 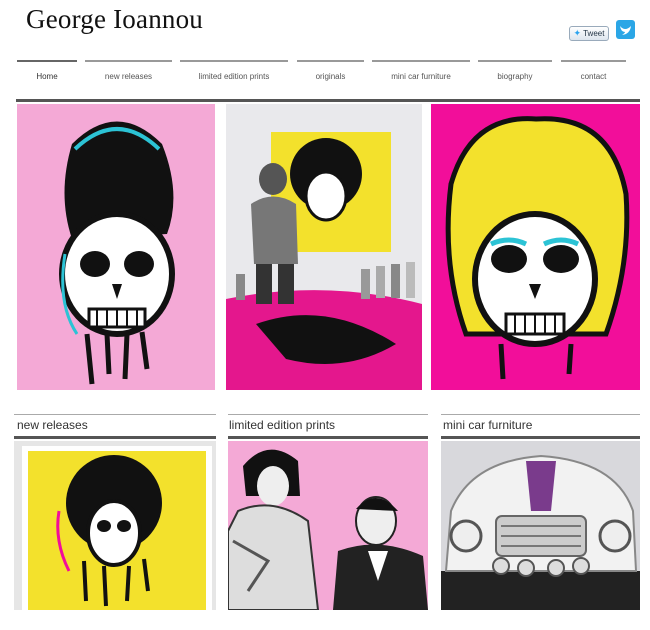 I want to click on hero-image-pink-skull, so click(x=116, y=247).